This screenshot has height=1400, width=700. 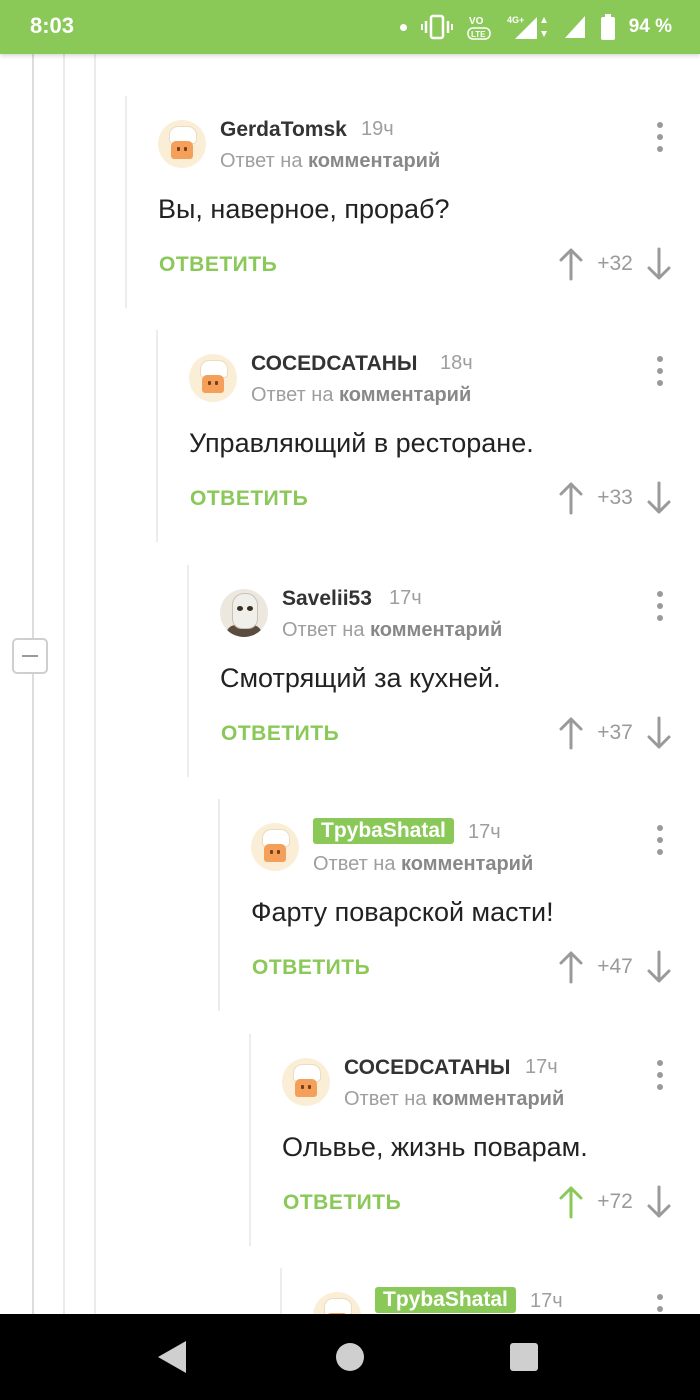 I want to click on comment-time: 18ч, so click(x=456, y=363).